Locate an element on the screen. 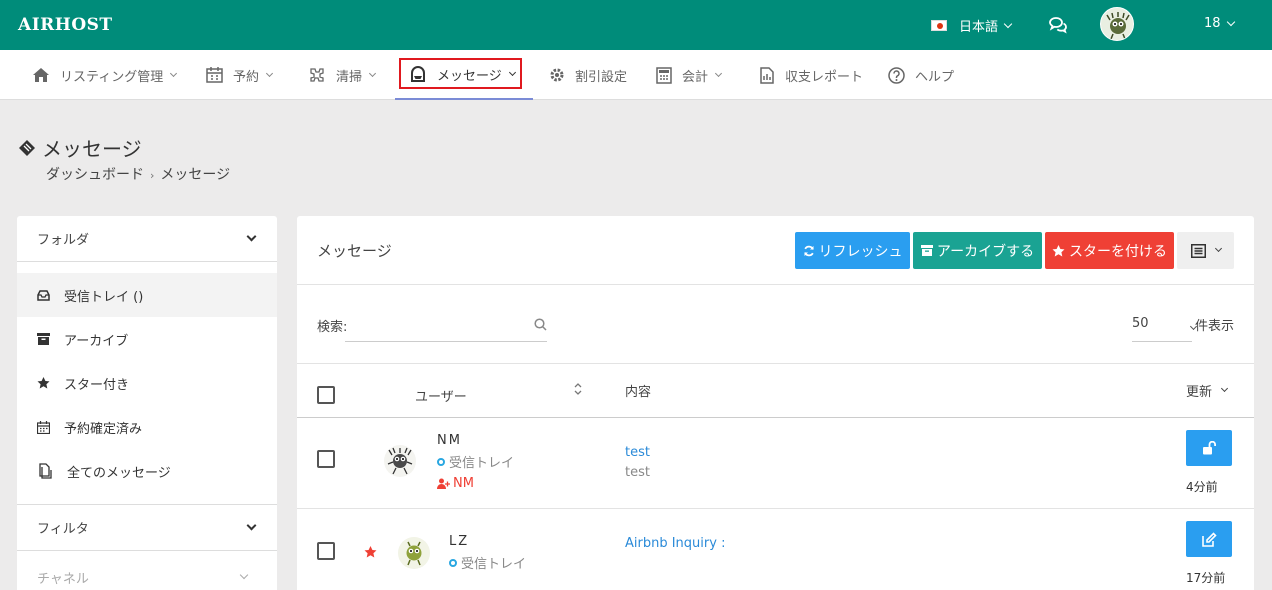  unlock-button is located at coordinates (1209, 448).